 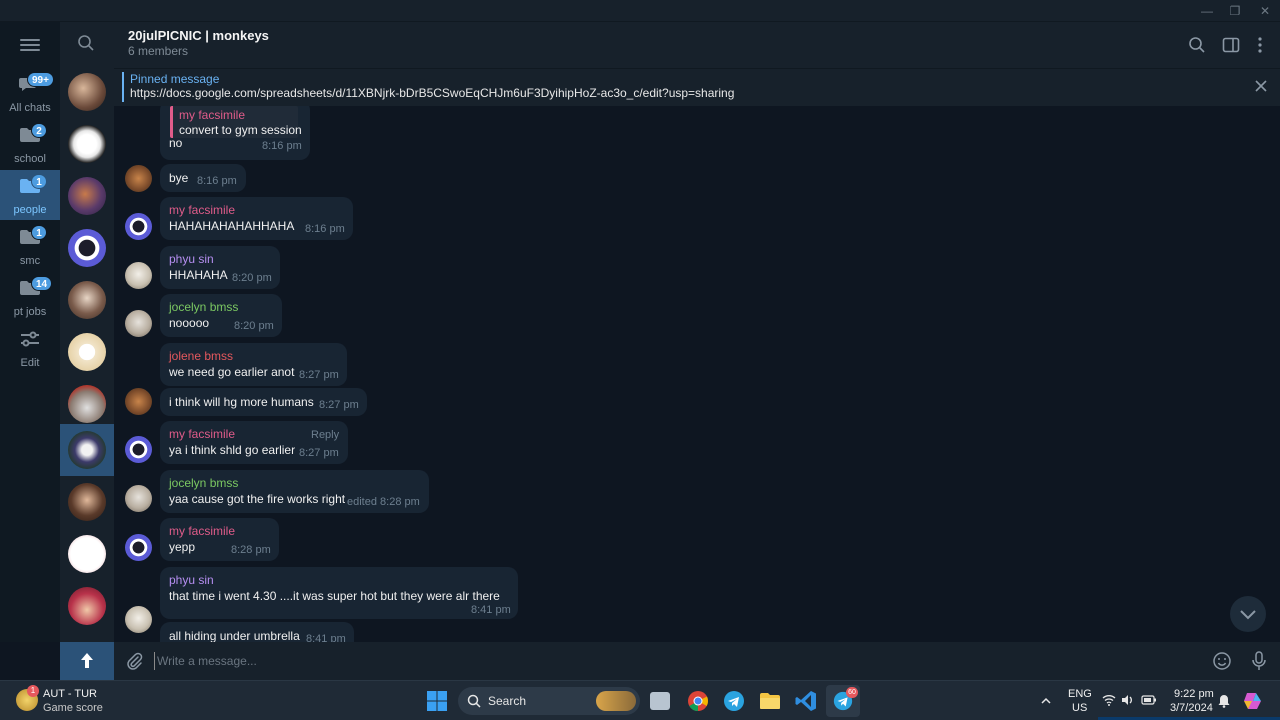 I want to click on task-view-icon, so click(x=660, y=701).